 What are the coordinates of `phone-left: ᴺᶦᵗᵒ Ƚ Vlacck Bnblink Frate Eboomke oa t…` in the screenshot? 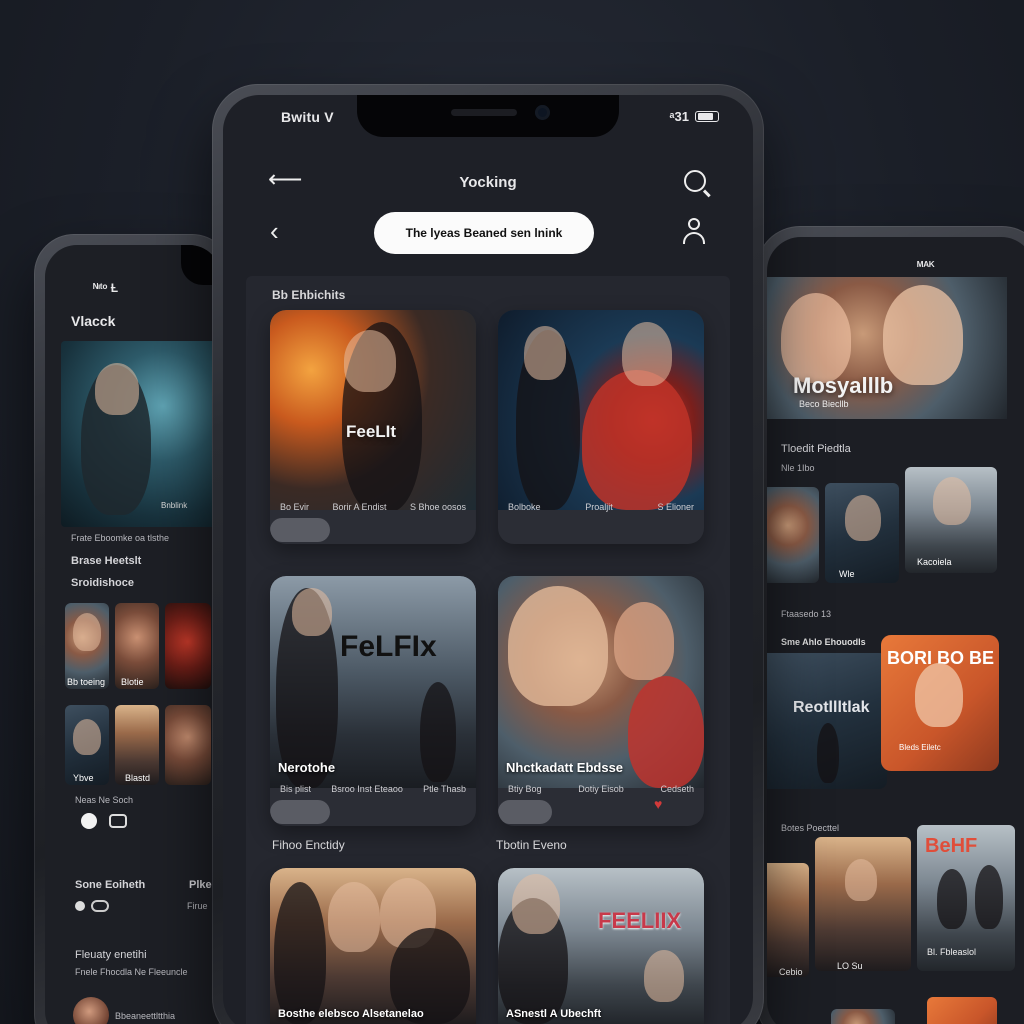 It's located at (133, 629).